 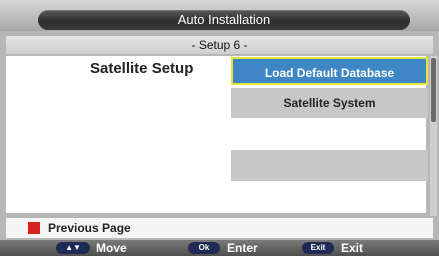 I want to click on up-down-arrow-icon: ▲▼, so click(x=73, y=248).